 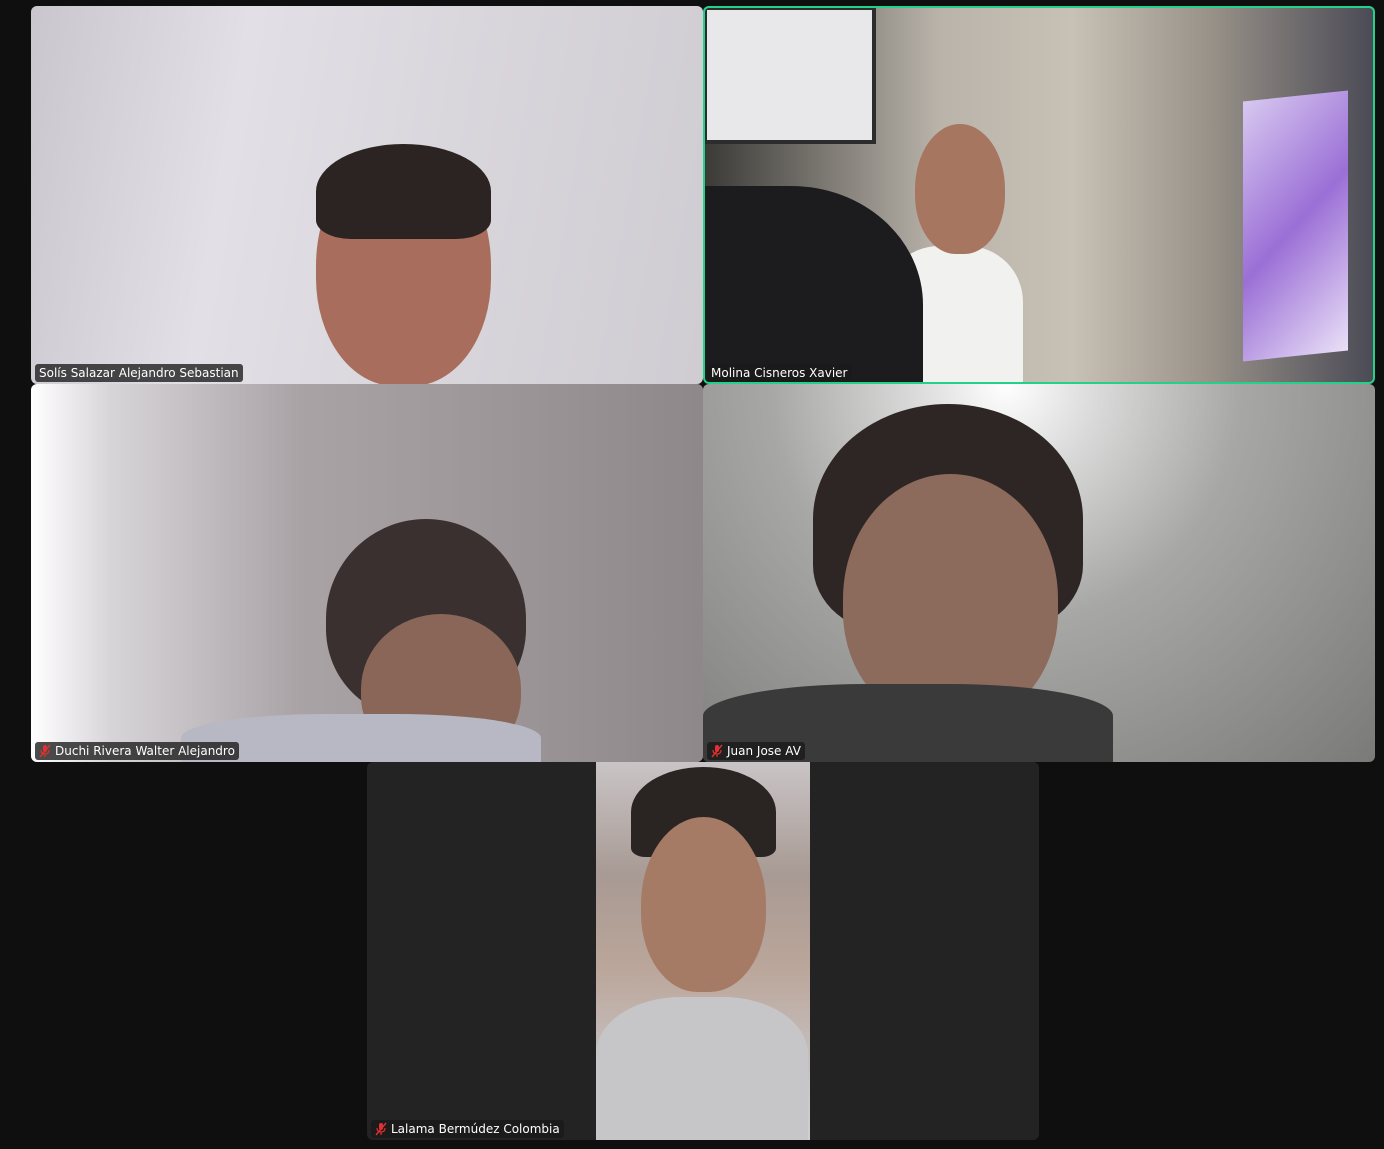 I want to click on participant-name-tag: Solís Salazar Alejandro Sebastian, so click(x=139, y=373).